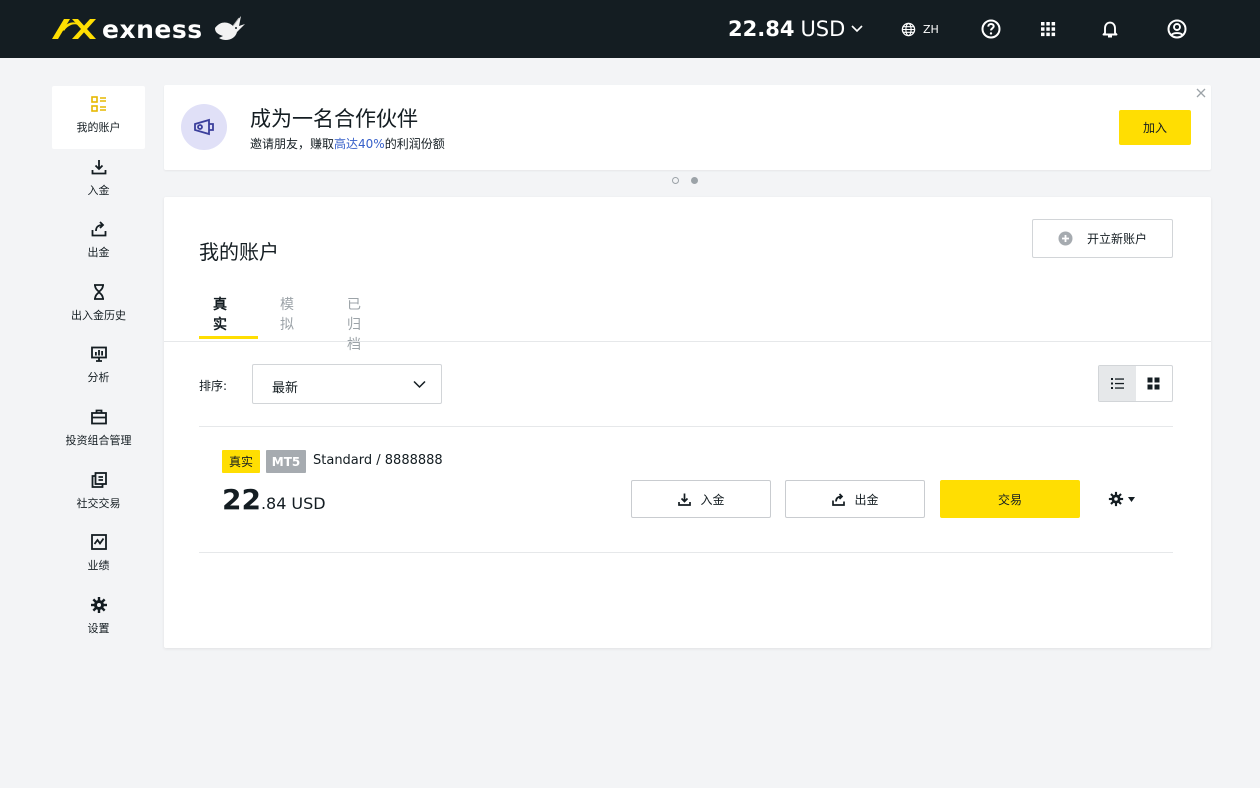 The width and height of the screenshot is (1260, 788). Describe the element at coordinates (1177, 29) in the screenshot. I see `user-profile-icon` at that location.